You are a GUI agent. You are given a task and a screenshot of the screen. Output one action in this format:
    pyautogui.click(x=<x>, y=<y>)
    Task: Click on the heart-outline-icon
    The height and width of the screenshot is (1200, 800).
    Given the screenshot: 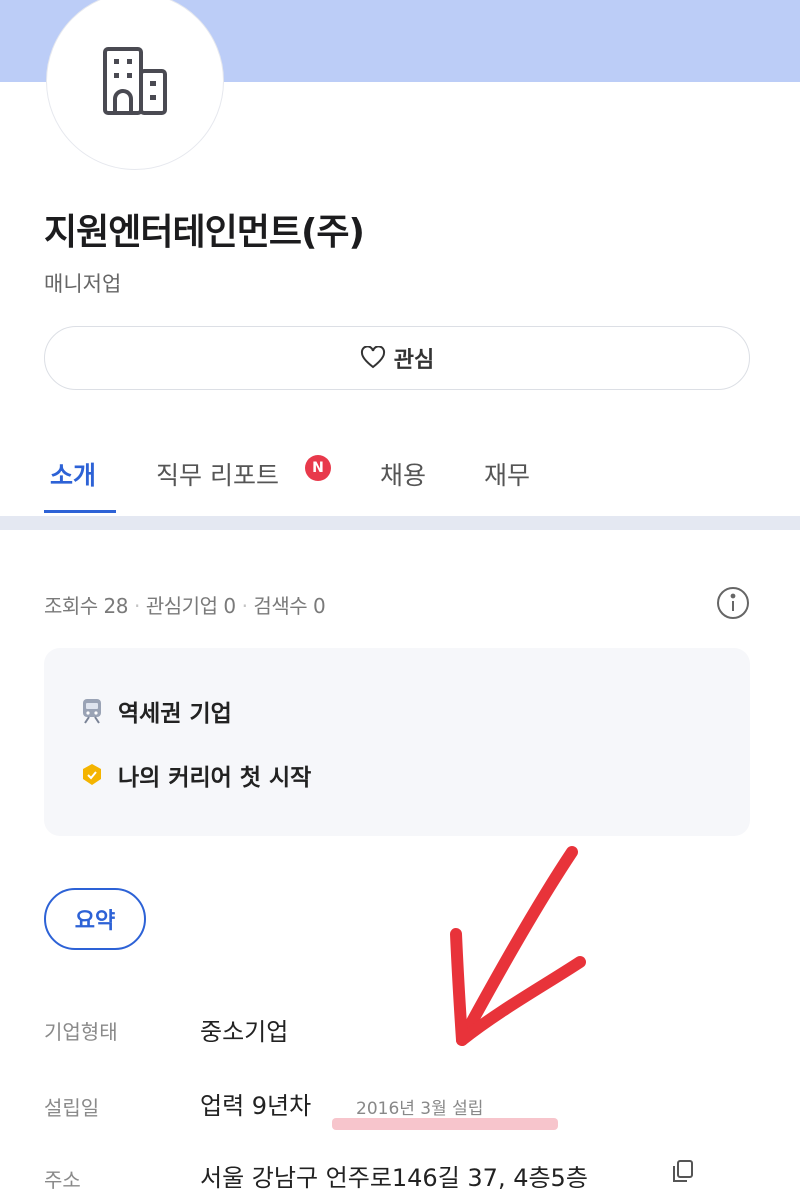 What is the action you would take?
    pyautogui.click(x=372, y=357)
    